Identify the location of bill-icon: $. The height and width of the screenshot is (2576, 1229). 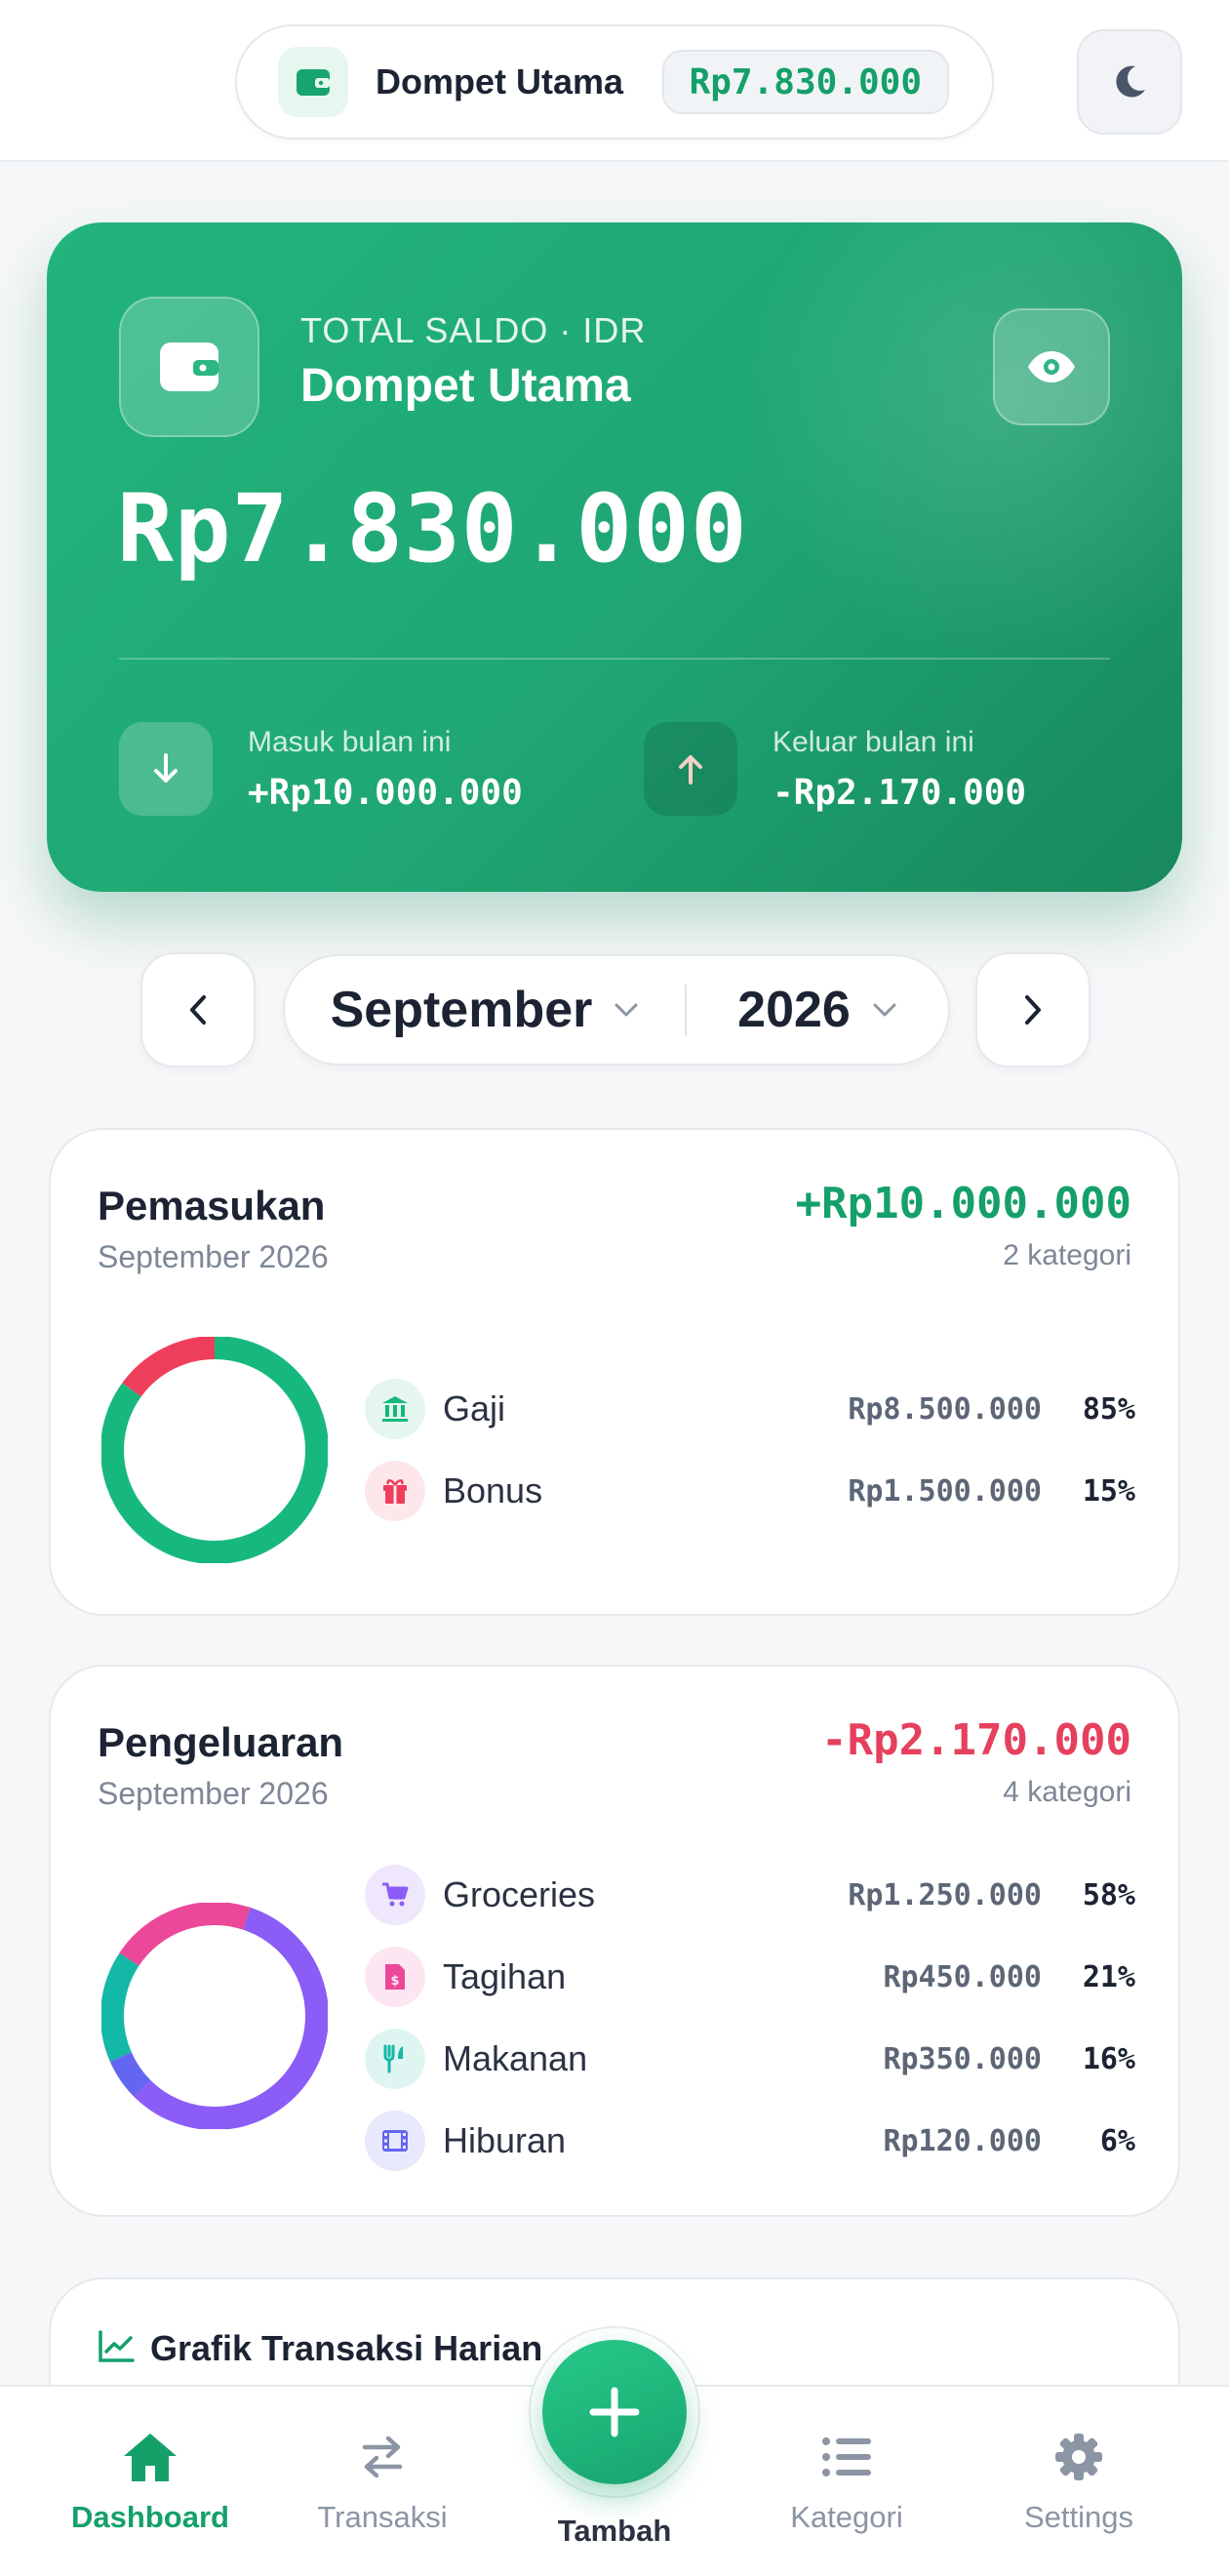
(395, 1977).